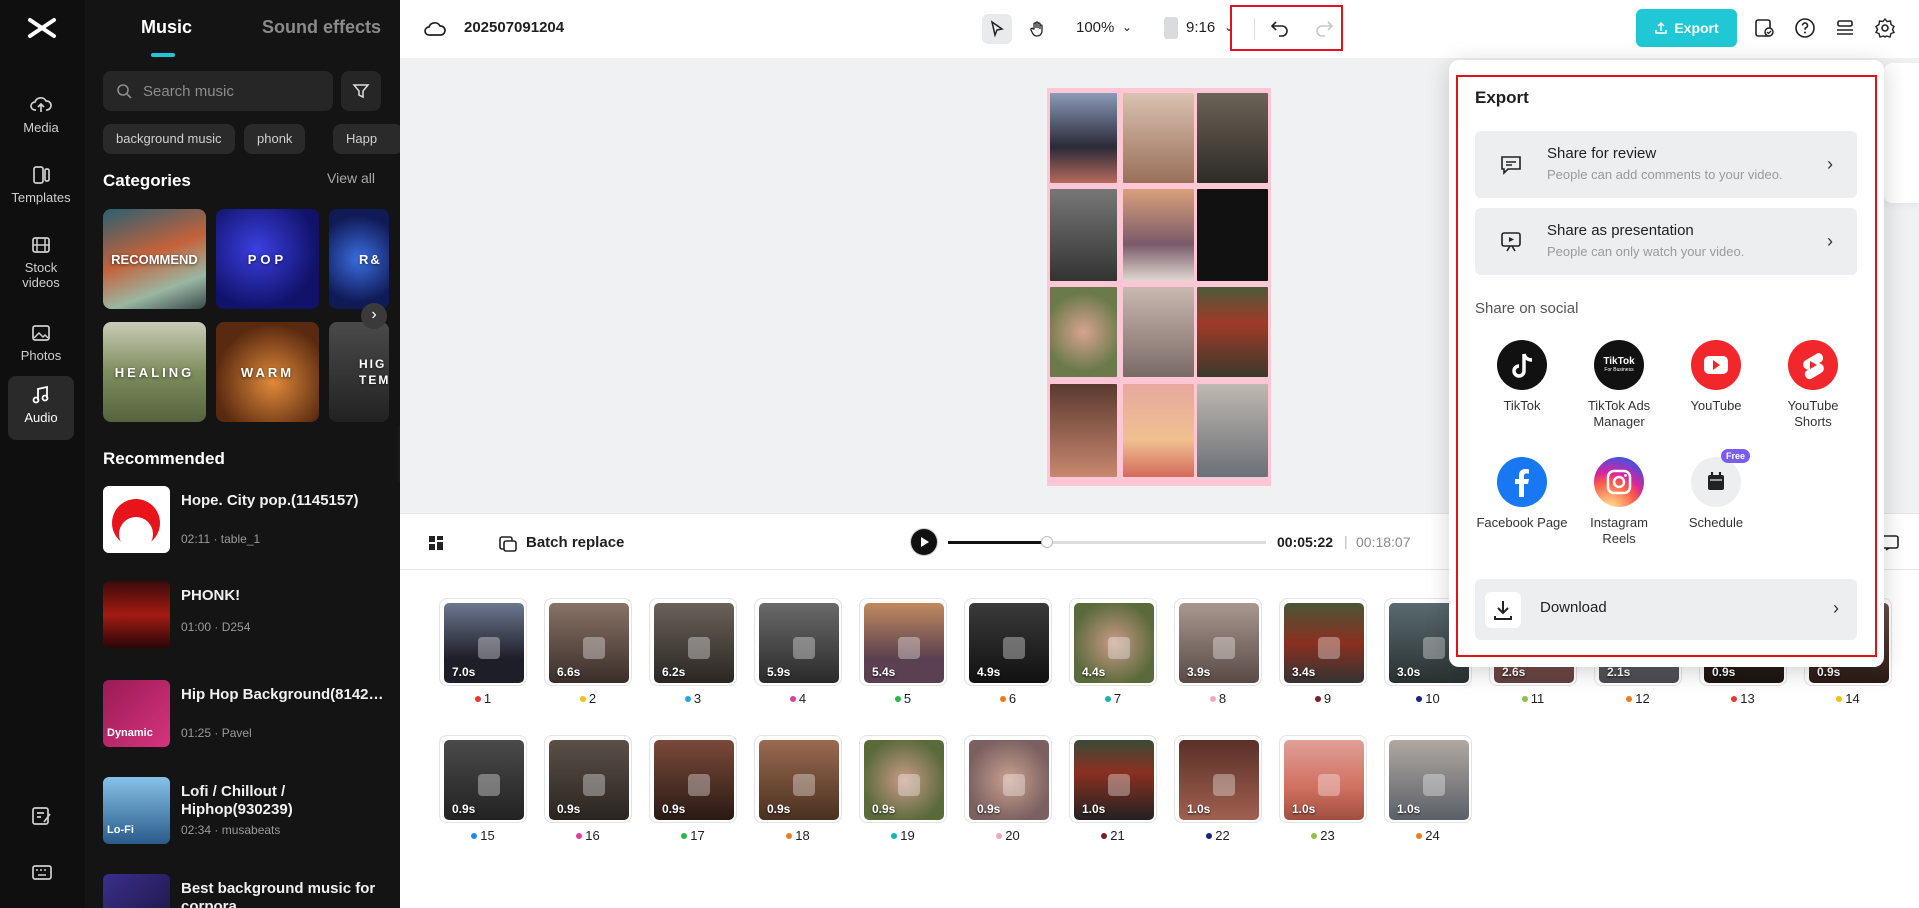 This screenshot has width=1919, height=908. I want to click on categories-next-button: ›, so click(374, 316).